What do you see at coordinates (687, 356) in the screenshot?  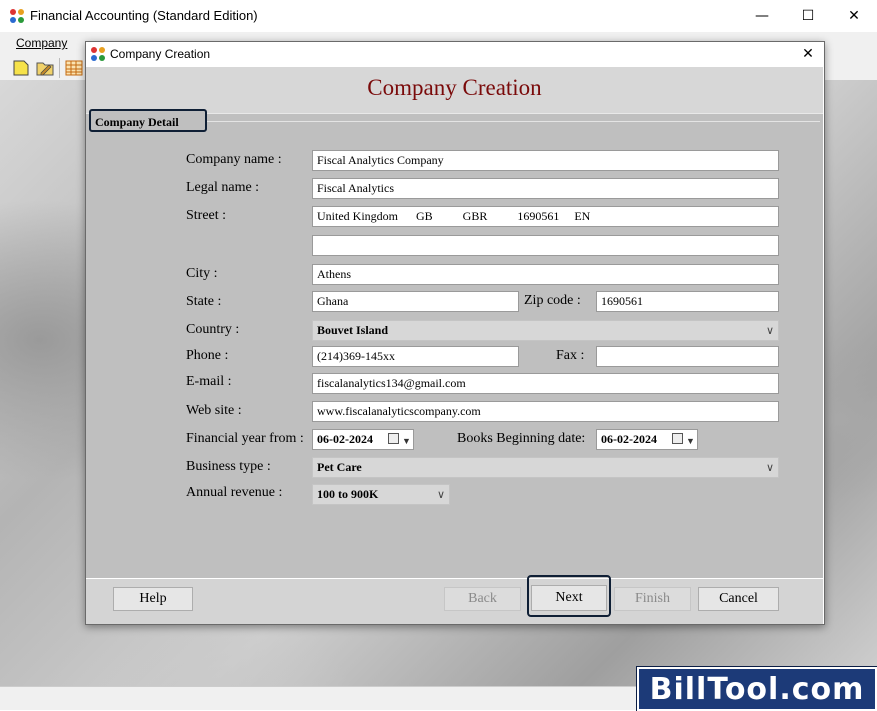 I see `fax-input` at bounding box center [687, 356].